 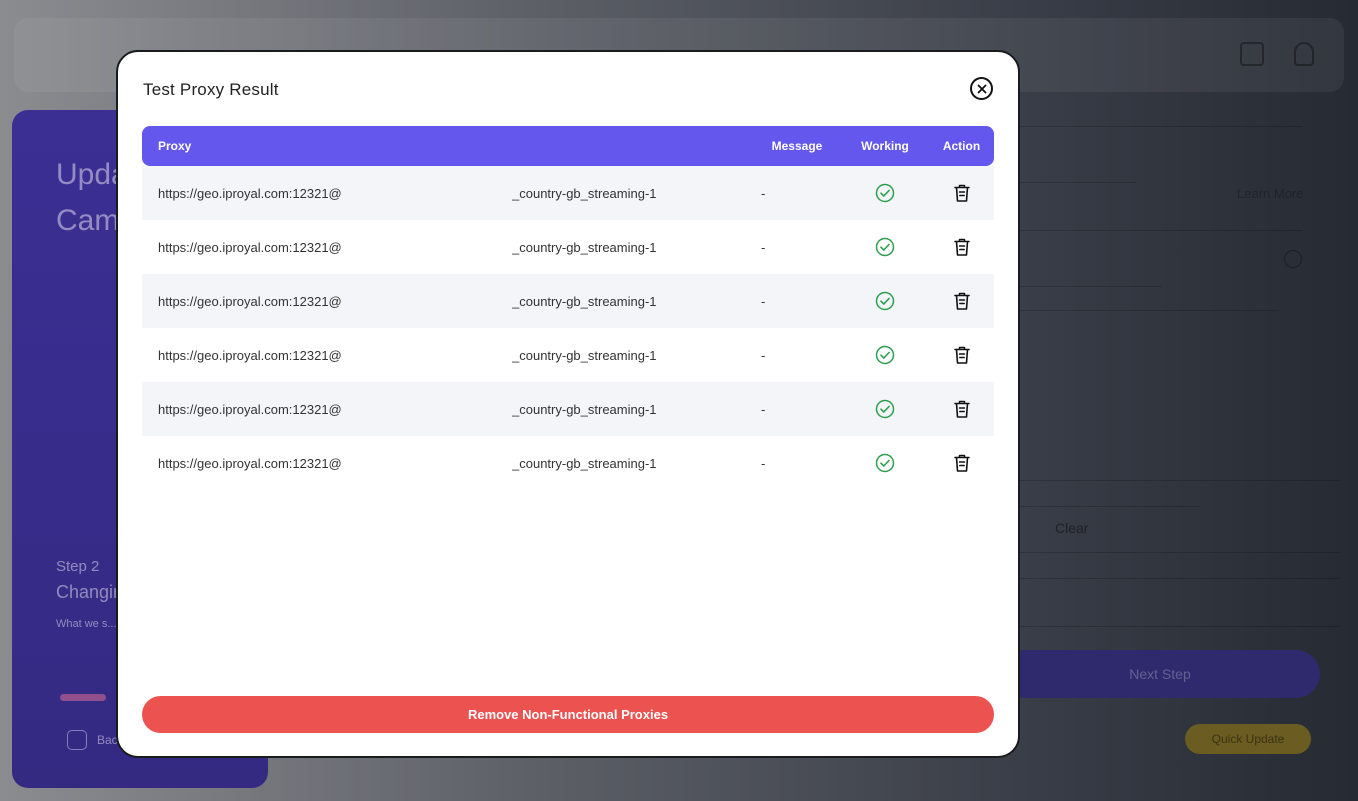 What do you see at coordinates (1160, 674) in the screenshot?
I see `background-next-step-button: Next Step` at bounding box center [1160, 674].